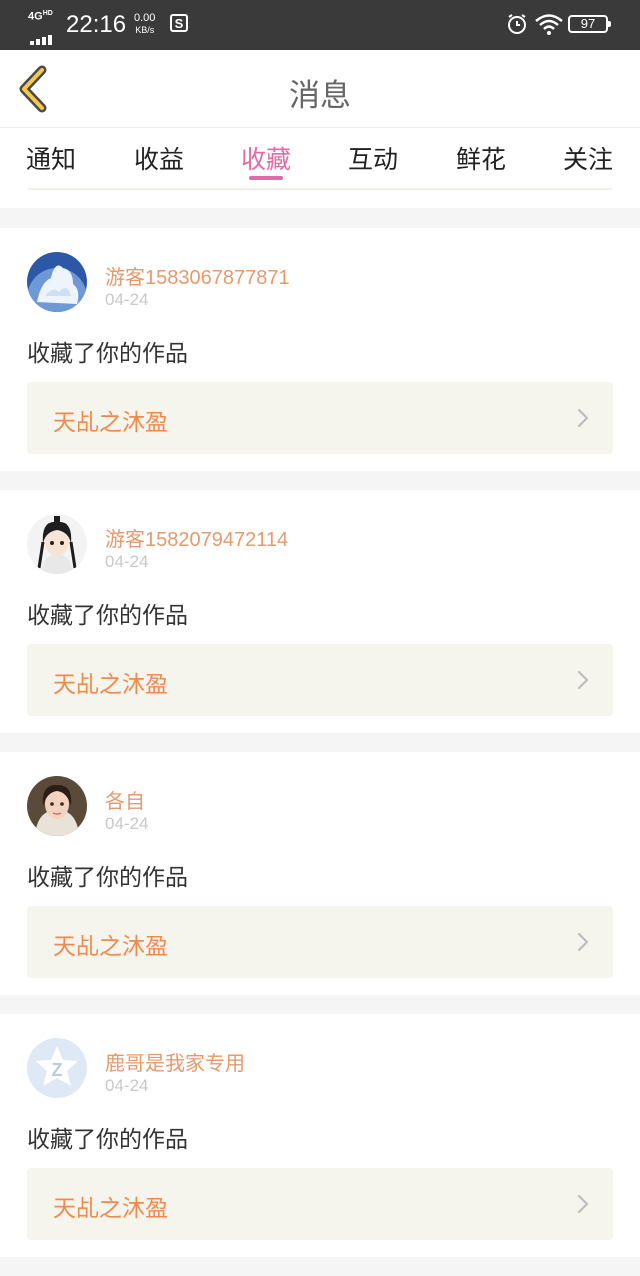 This screenshot has width=640, height=1276. I want to click on tab-flowers: 鲜花, so click(481, 158).